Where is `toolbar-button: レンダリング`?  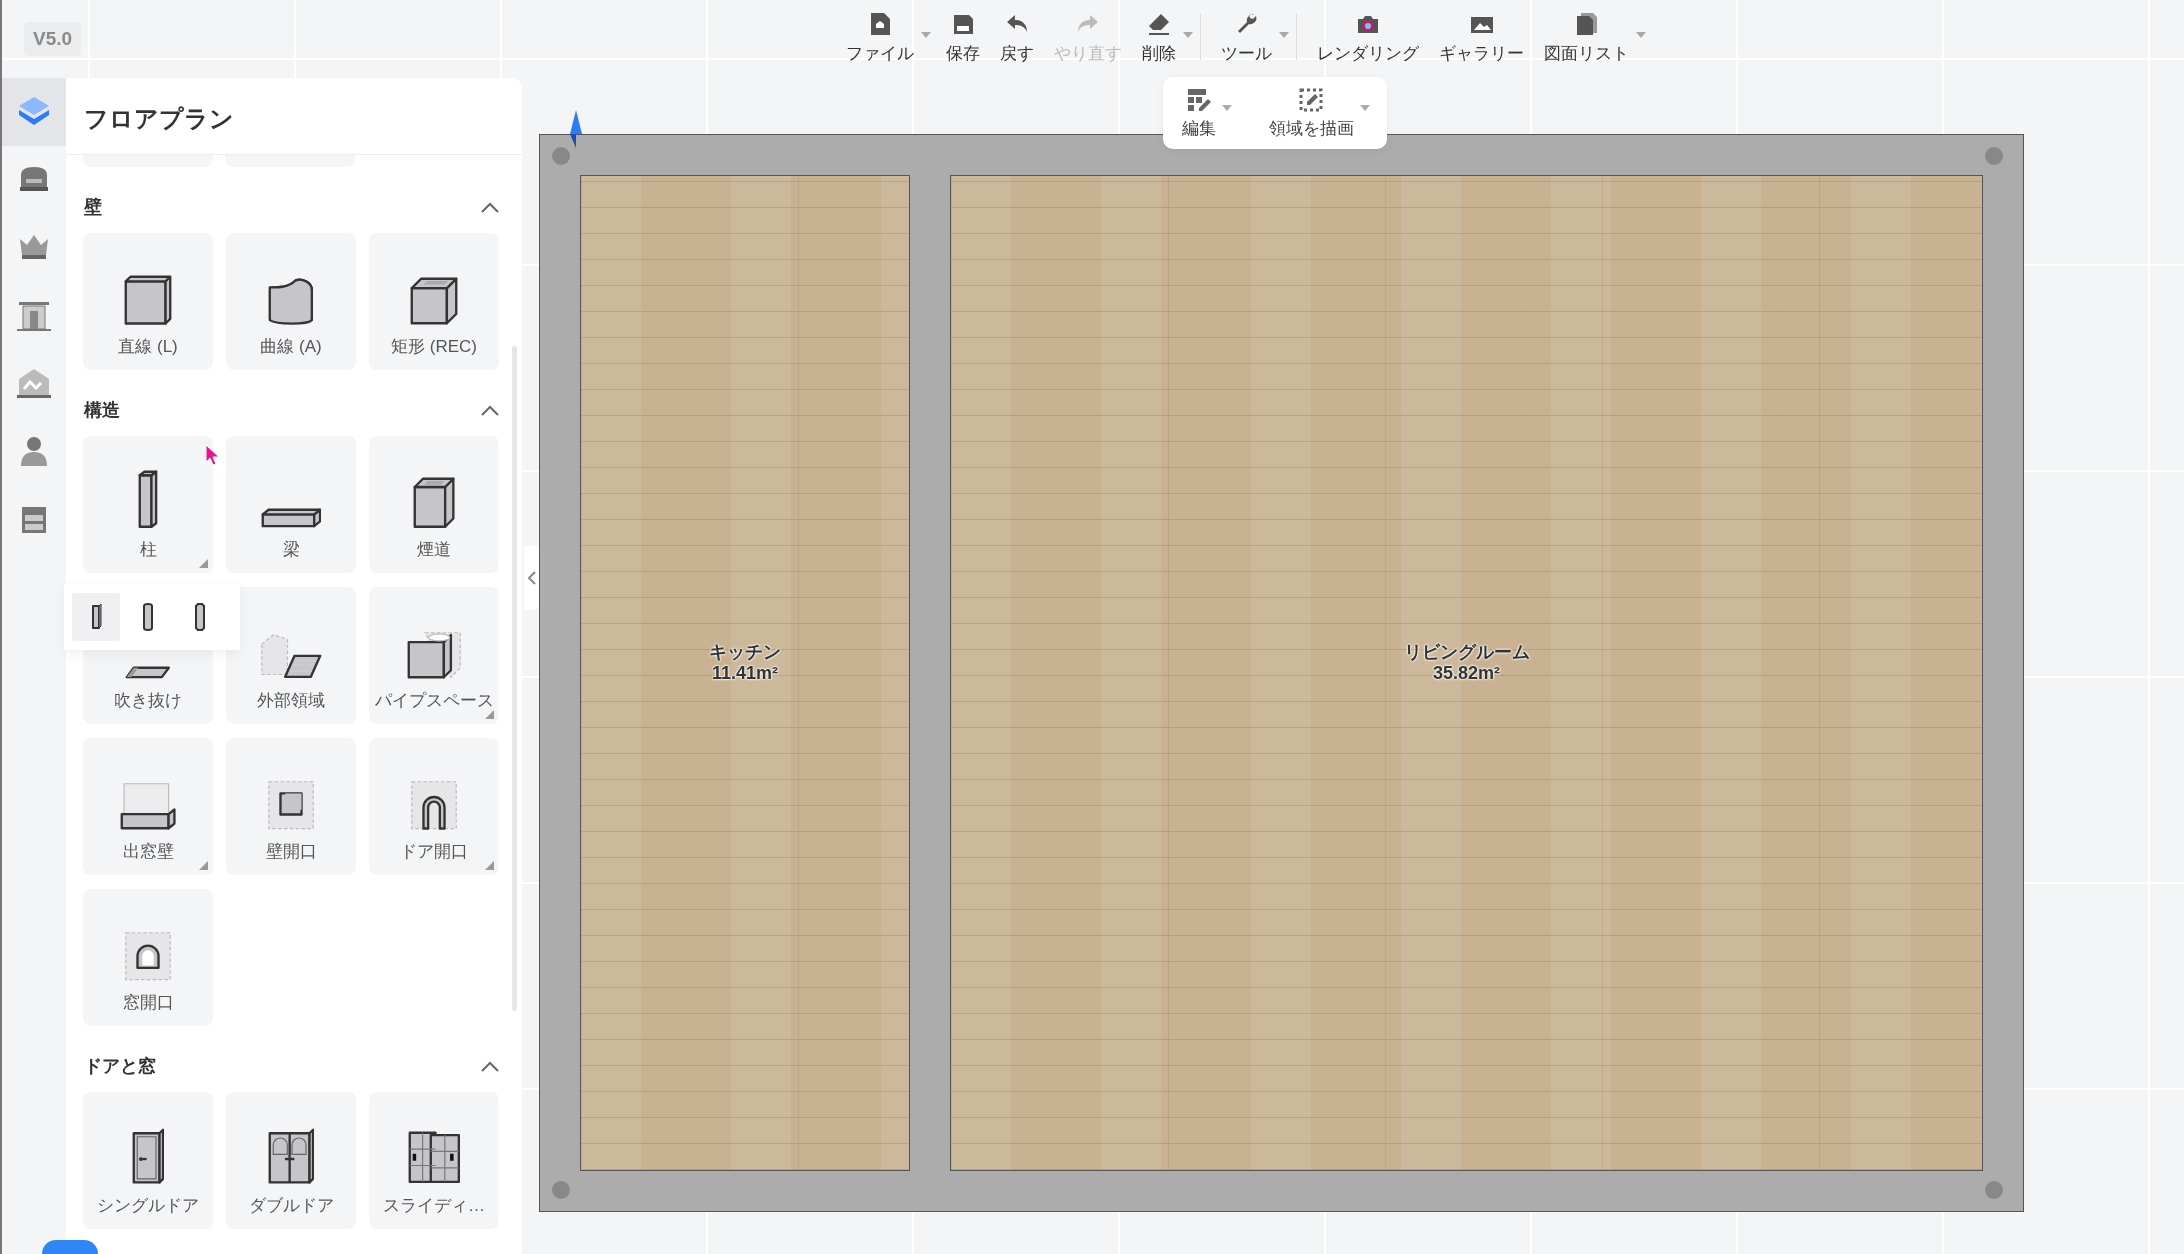
toolbar-button: レンダリング is located at coordinates (1368, 34).